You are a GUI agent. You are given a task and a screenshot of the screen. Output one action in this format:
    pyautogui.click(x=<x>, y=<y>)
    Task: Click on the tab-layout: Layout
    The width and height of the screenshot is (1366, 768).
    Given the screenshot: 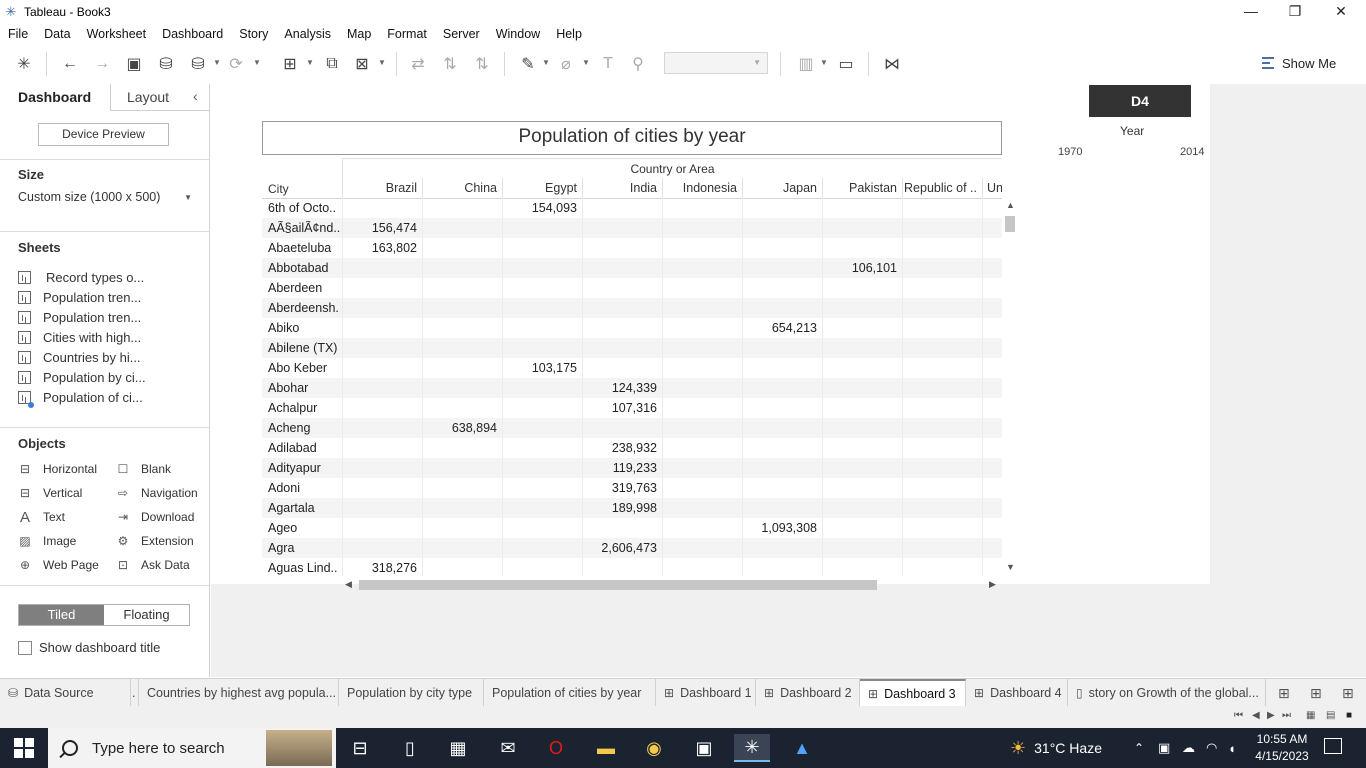 What is the action you would take?
    pyautogui.click(x=148, y=97)
    